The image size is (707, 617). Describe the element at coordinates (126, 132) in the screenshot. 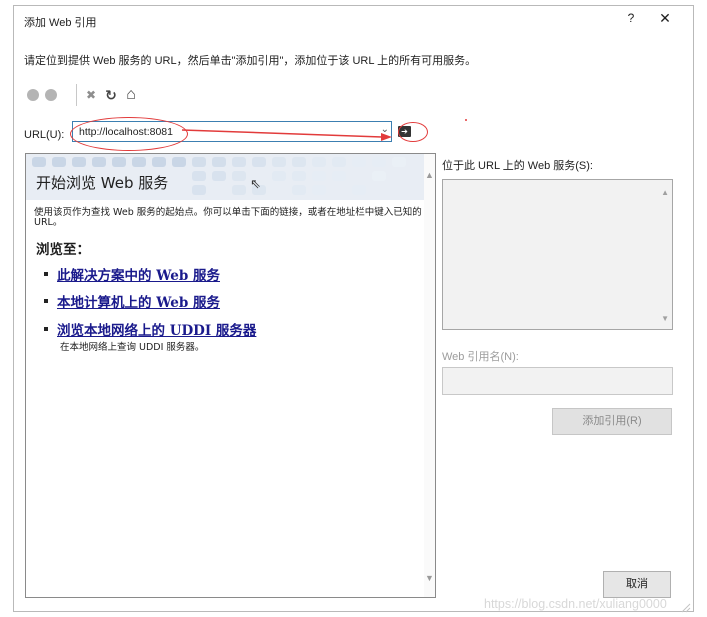

I see `url-input: http://localhost:8081` at that location.